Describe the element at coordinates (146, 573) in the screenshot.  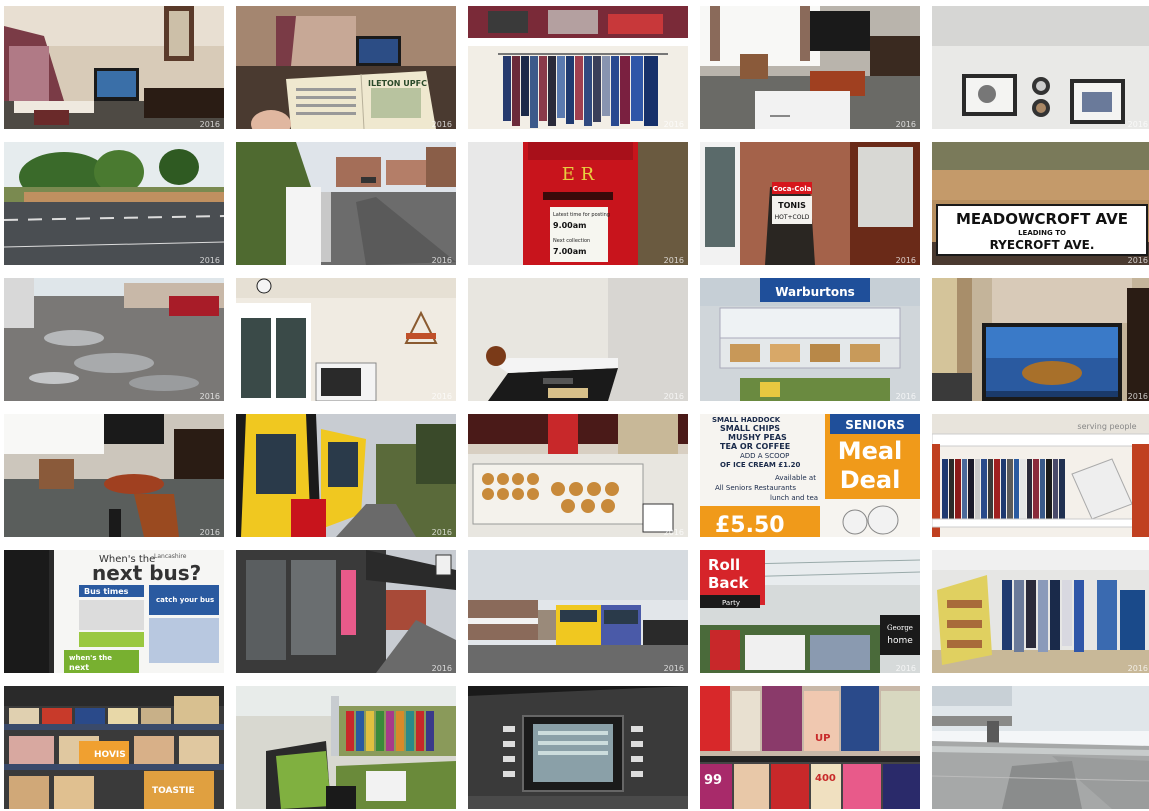
I see `bus-poster-text-2: next bus?` at that location.